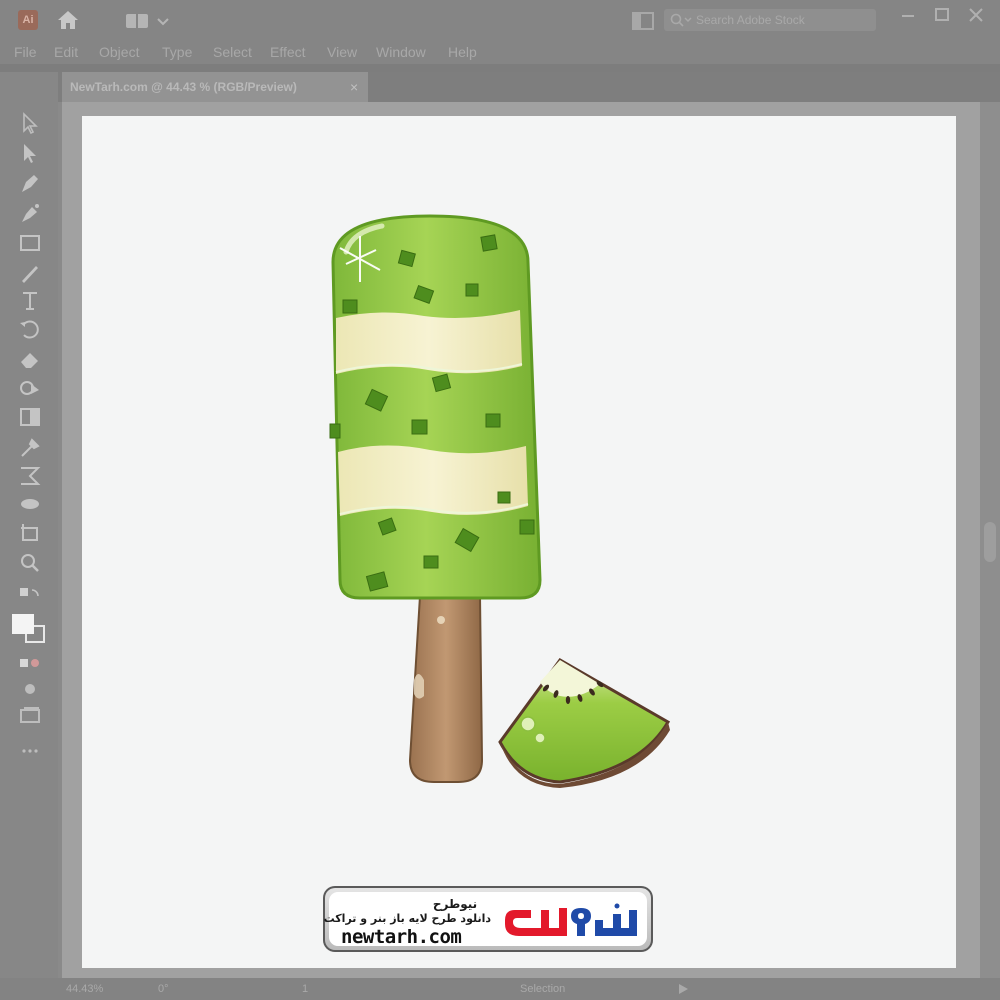  I want to click on artboard-number: 1, so click(305, 989).